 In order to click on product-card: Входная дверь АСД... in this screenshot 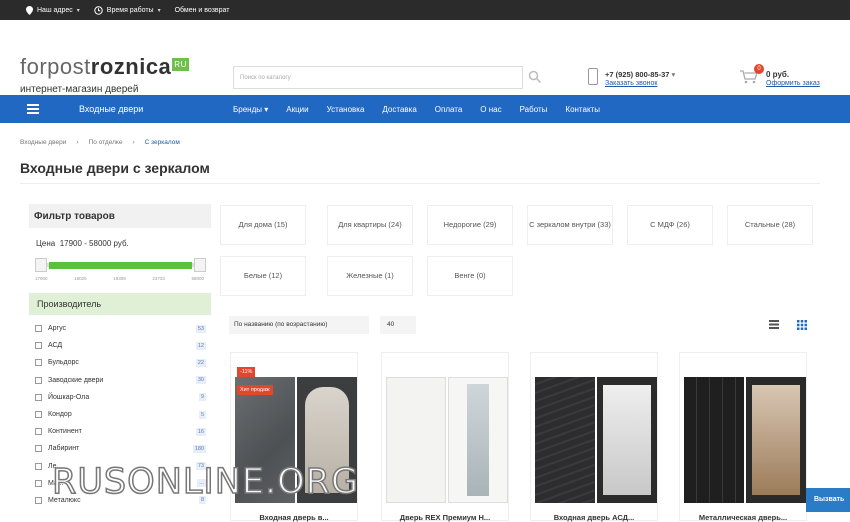, I will do `click(594, 437)`.